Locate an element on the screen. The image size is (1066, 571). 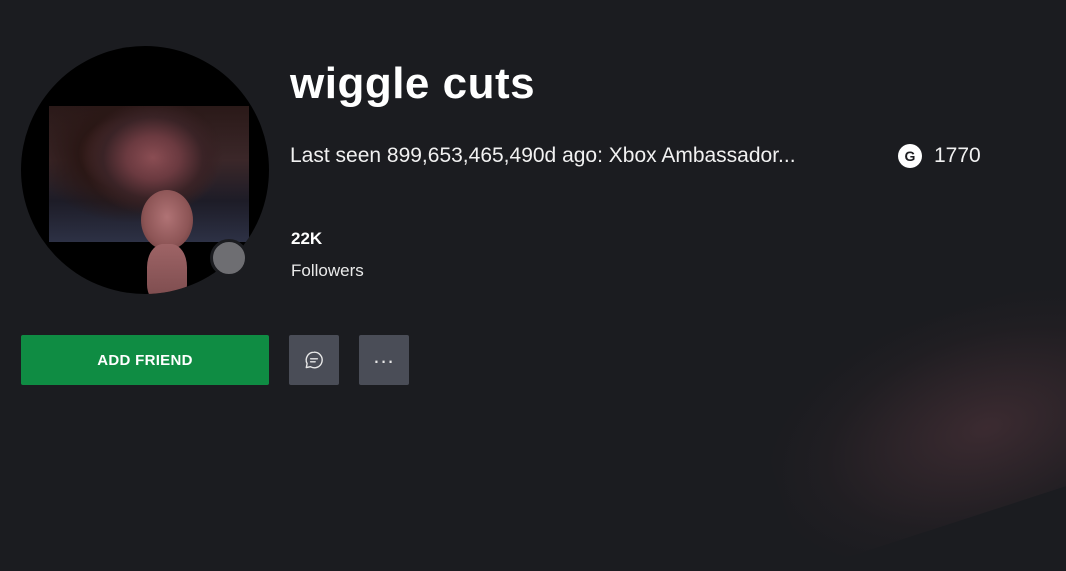
add-friend-button: ADD FRIEND is located at coordinates (145, 360).